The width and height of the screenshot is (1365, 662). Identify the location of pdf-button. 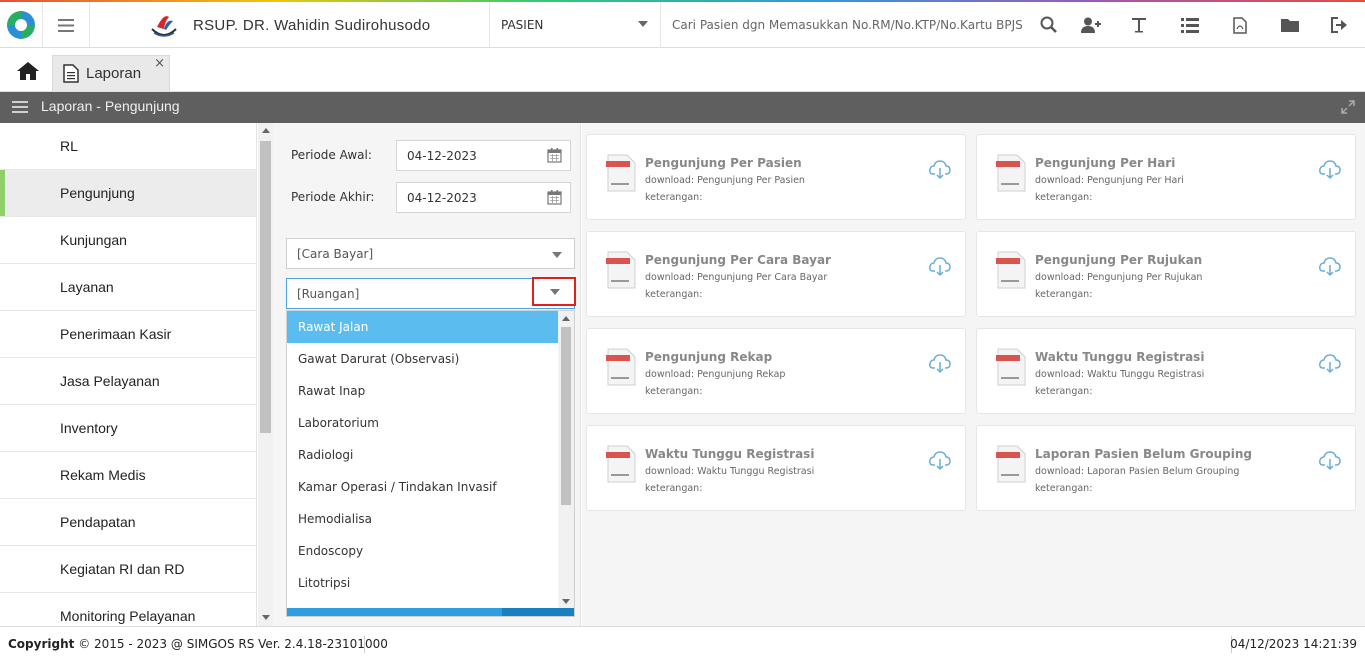
(1240, 25).